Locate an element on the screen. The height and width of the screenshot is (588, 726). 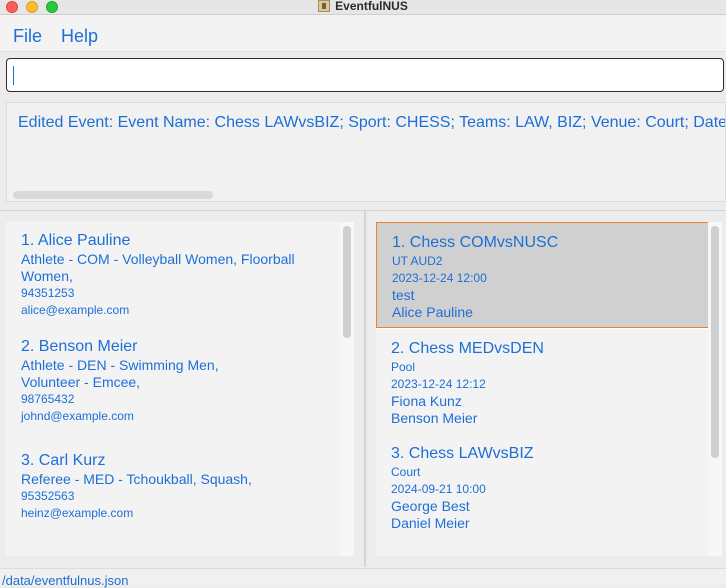
window-title: EventfulNUS is located at coordinates (363, 6).